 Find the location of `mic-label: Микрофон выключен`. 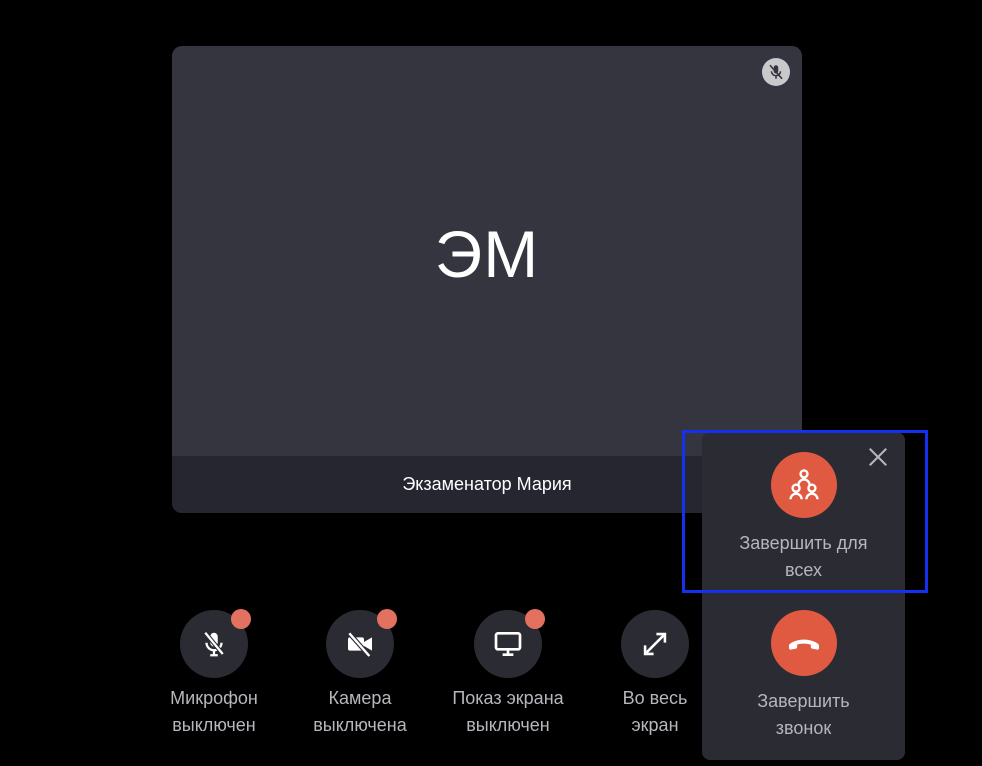

mic-label: Микрофон выключен is located at coordinates (214, 711).